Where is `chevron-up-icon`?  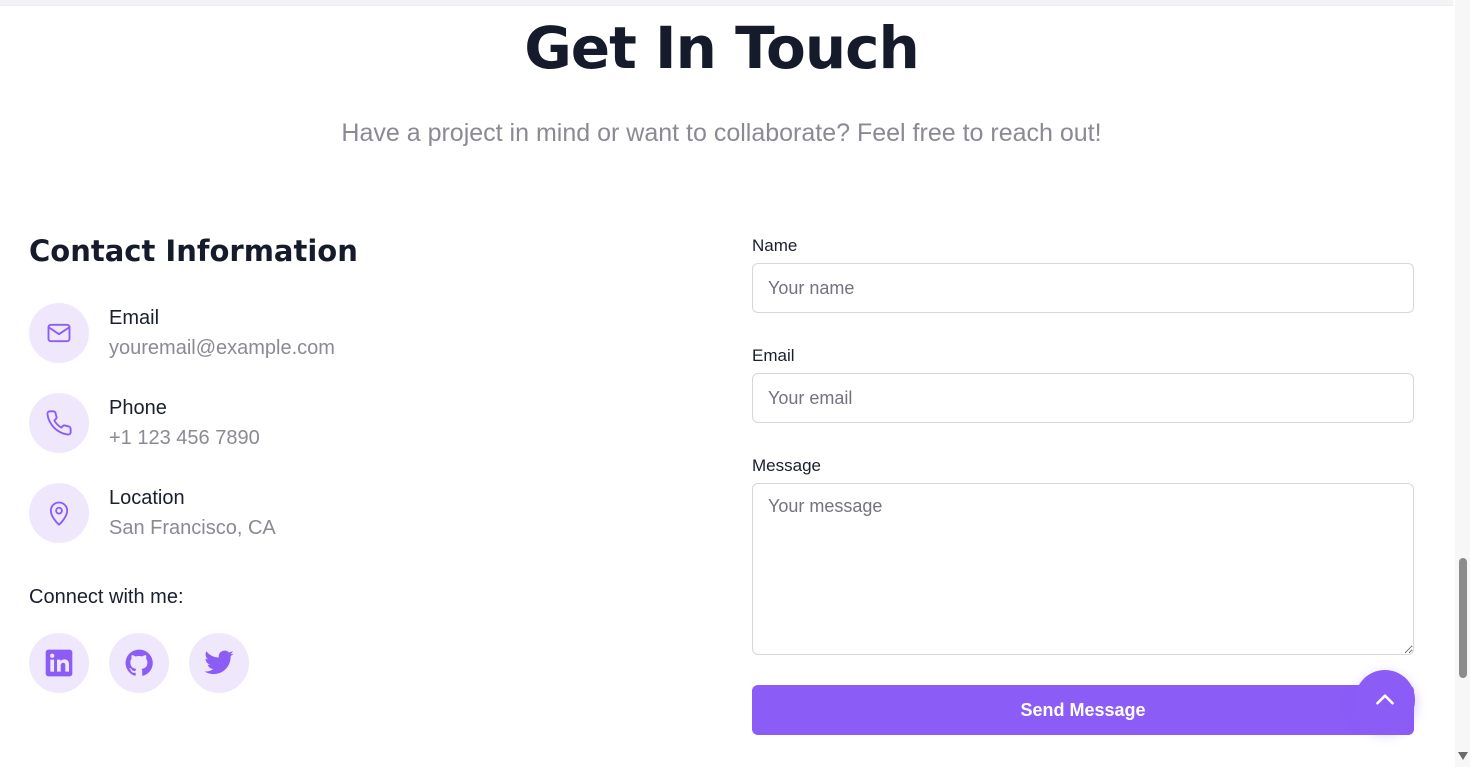
chevron-up-icon is located at coordinates (1385, 699).